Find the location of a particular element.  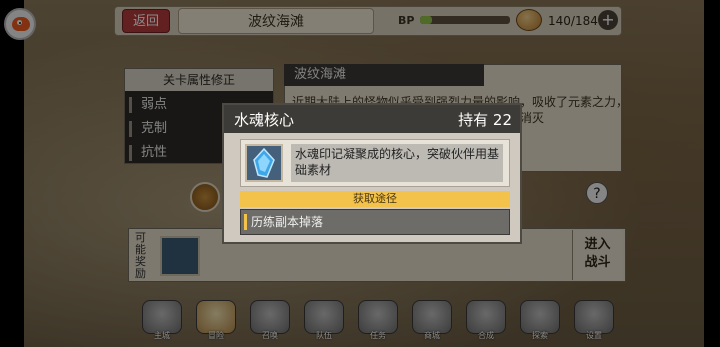

item-info-box: 水魂印记凝聚成的核心，突破伙伴用基础素材 is located at coordinates (375, 163).